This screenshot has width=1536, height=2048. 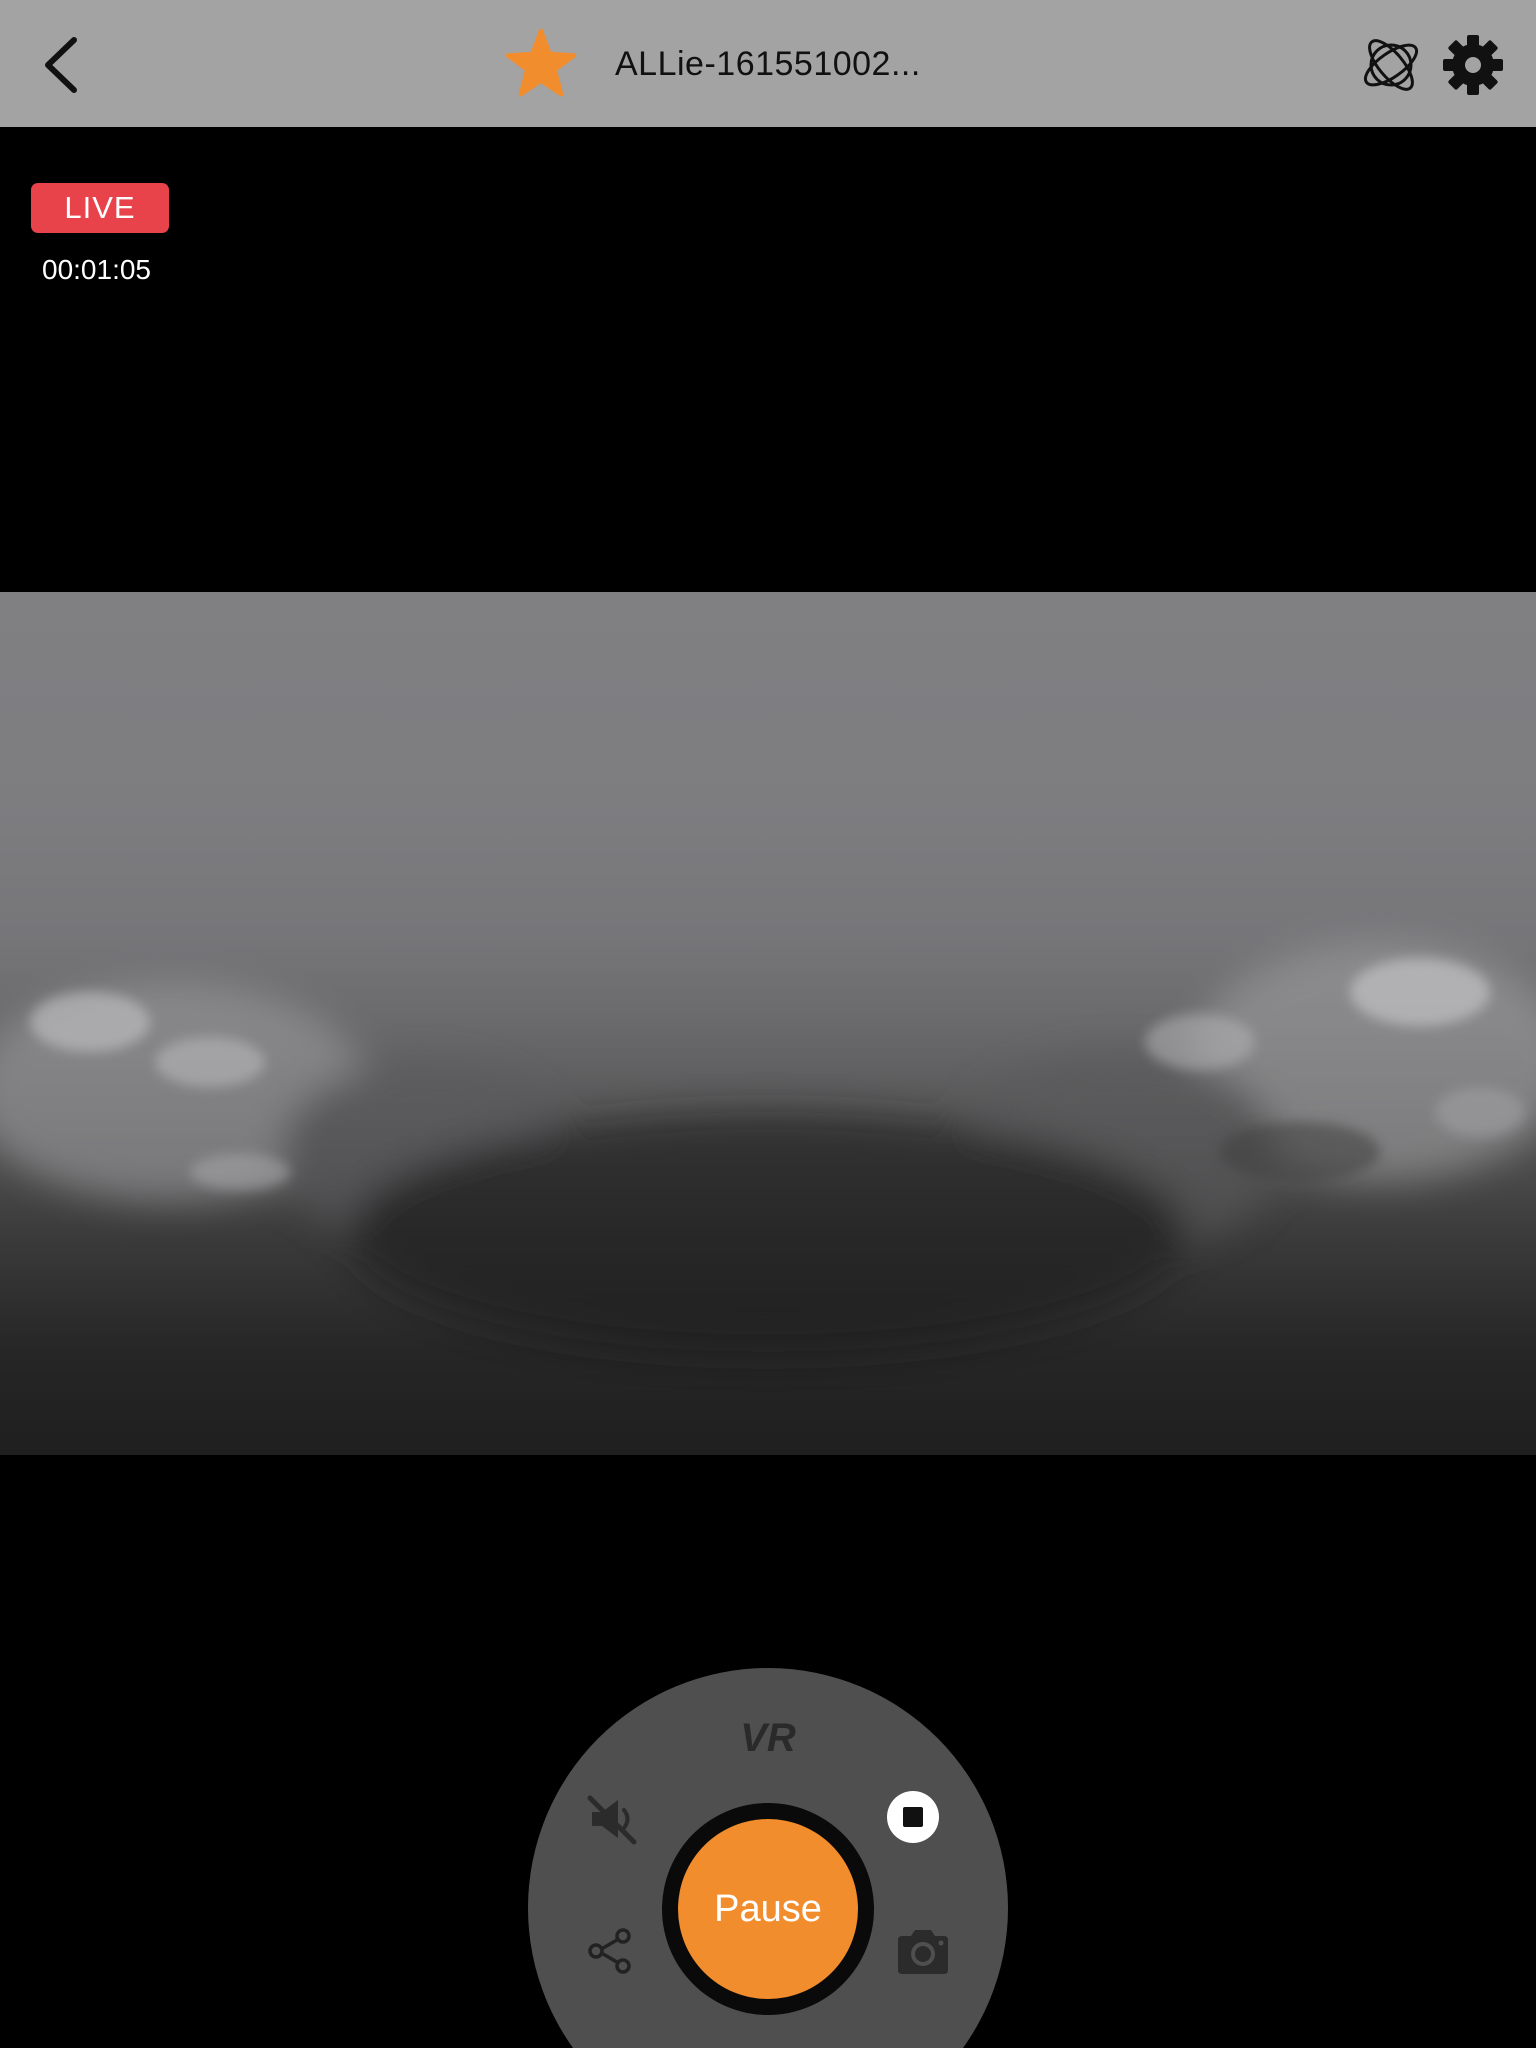 What do you see at coordinates (768, 1909) in the screenshot?
I see `pause-button: Pause` at bounding box center [768, 1909].